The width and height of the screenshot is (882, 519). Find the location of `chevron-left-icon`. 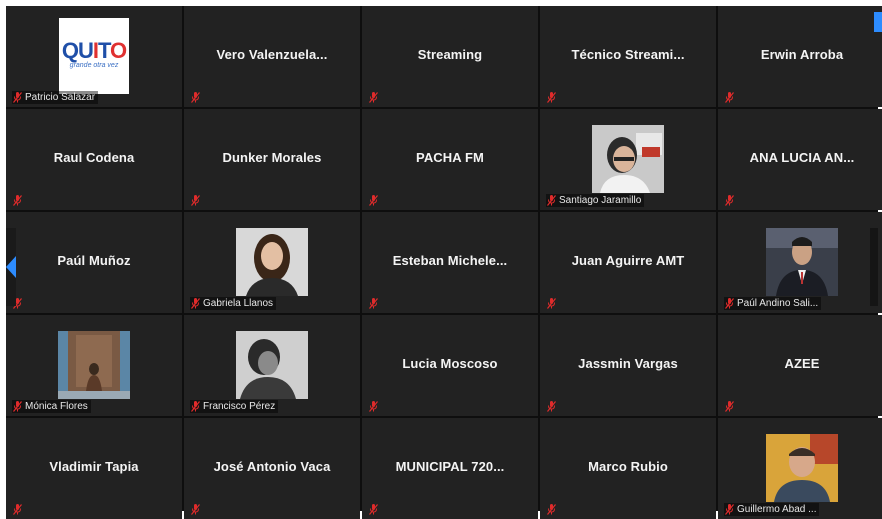

chevron-left-icon is located at coordinates (11, 267).